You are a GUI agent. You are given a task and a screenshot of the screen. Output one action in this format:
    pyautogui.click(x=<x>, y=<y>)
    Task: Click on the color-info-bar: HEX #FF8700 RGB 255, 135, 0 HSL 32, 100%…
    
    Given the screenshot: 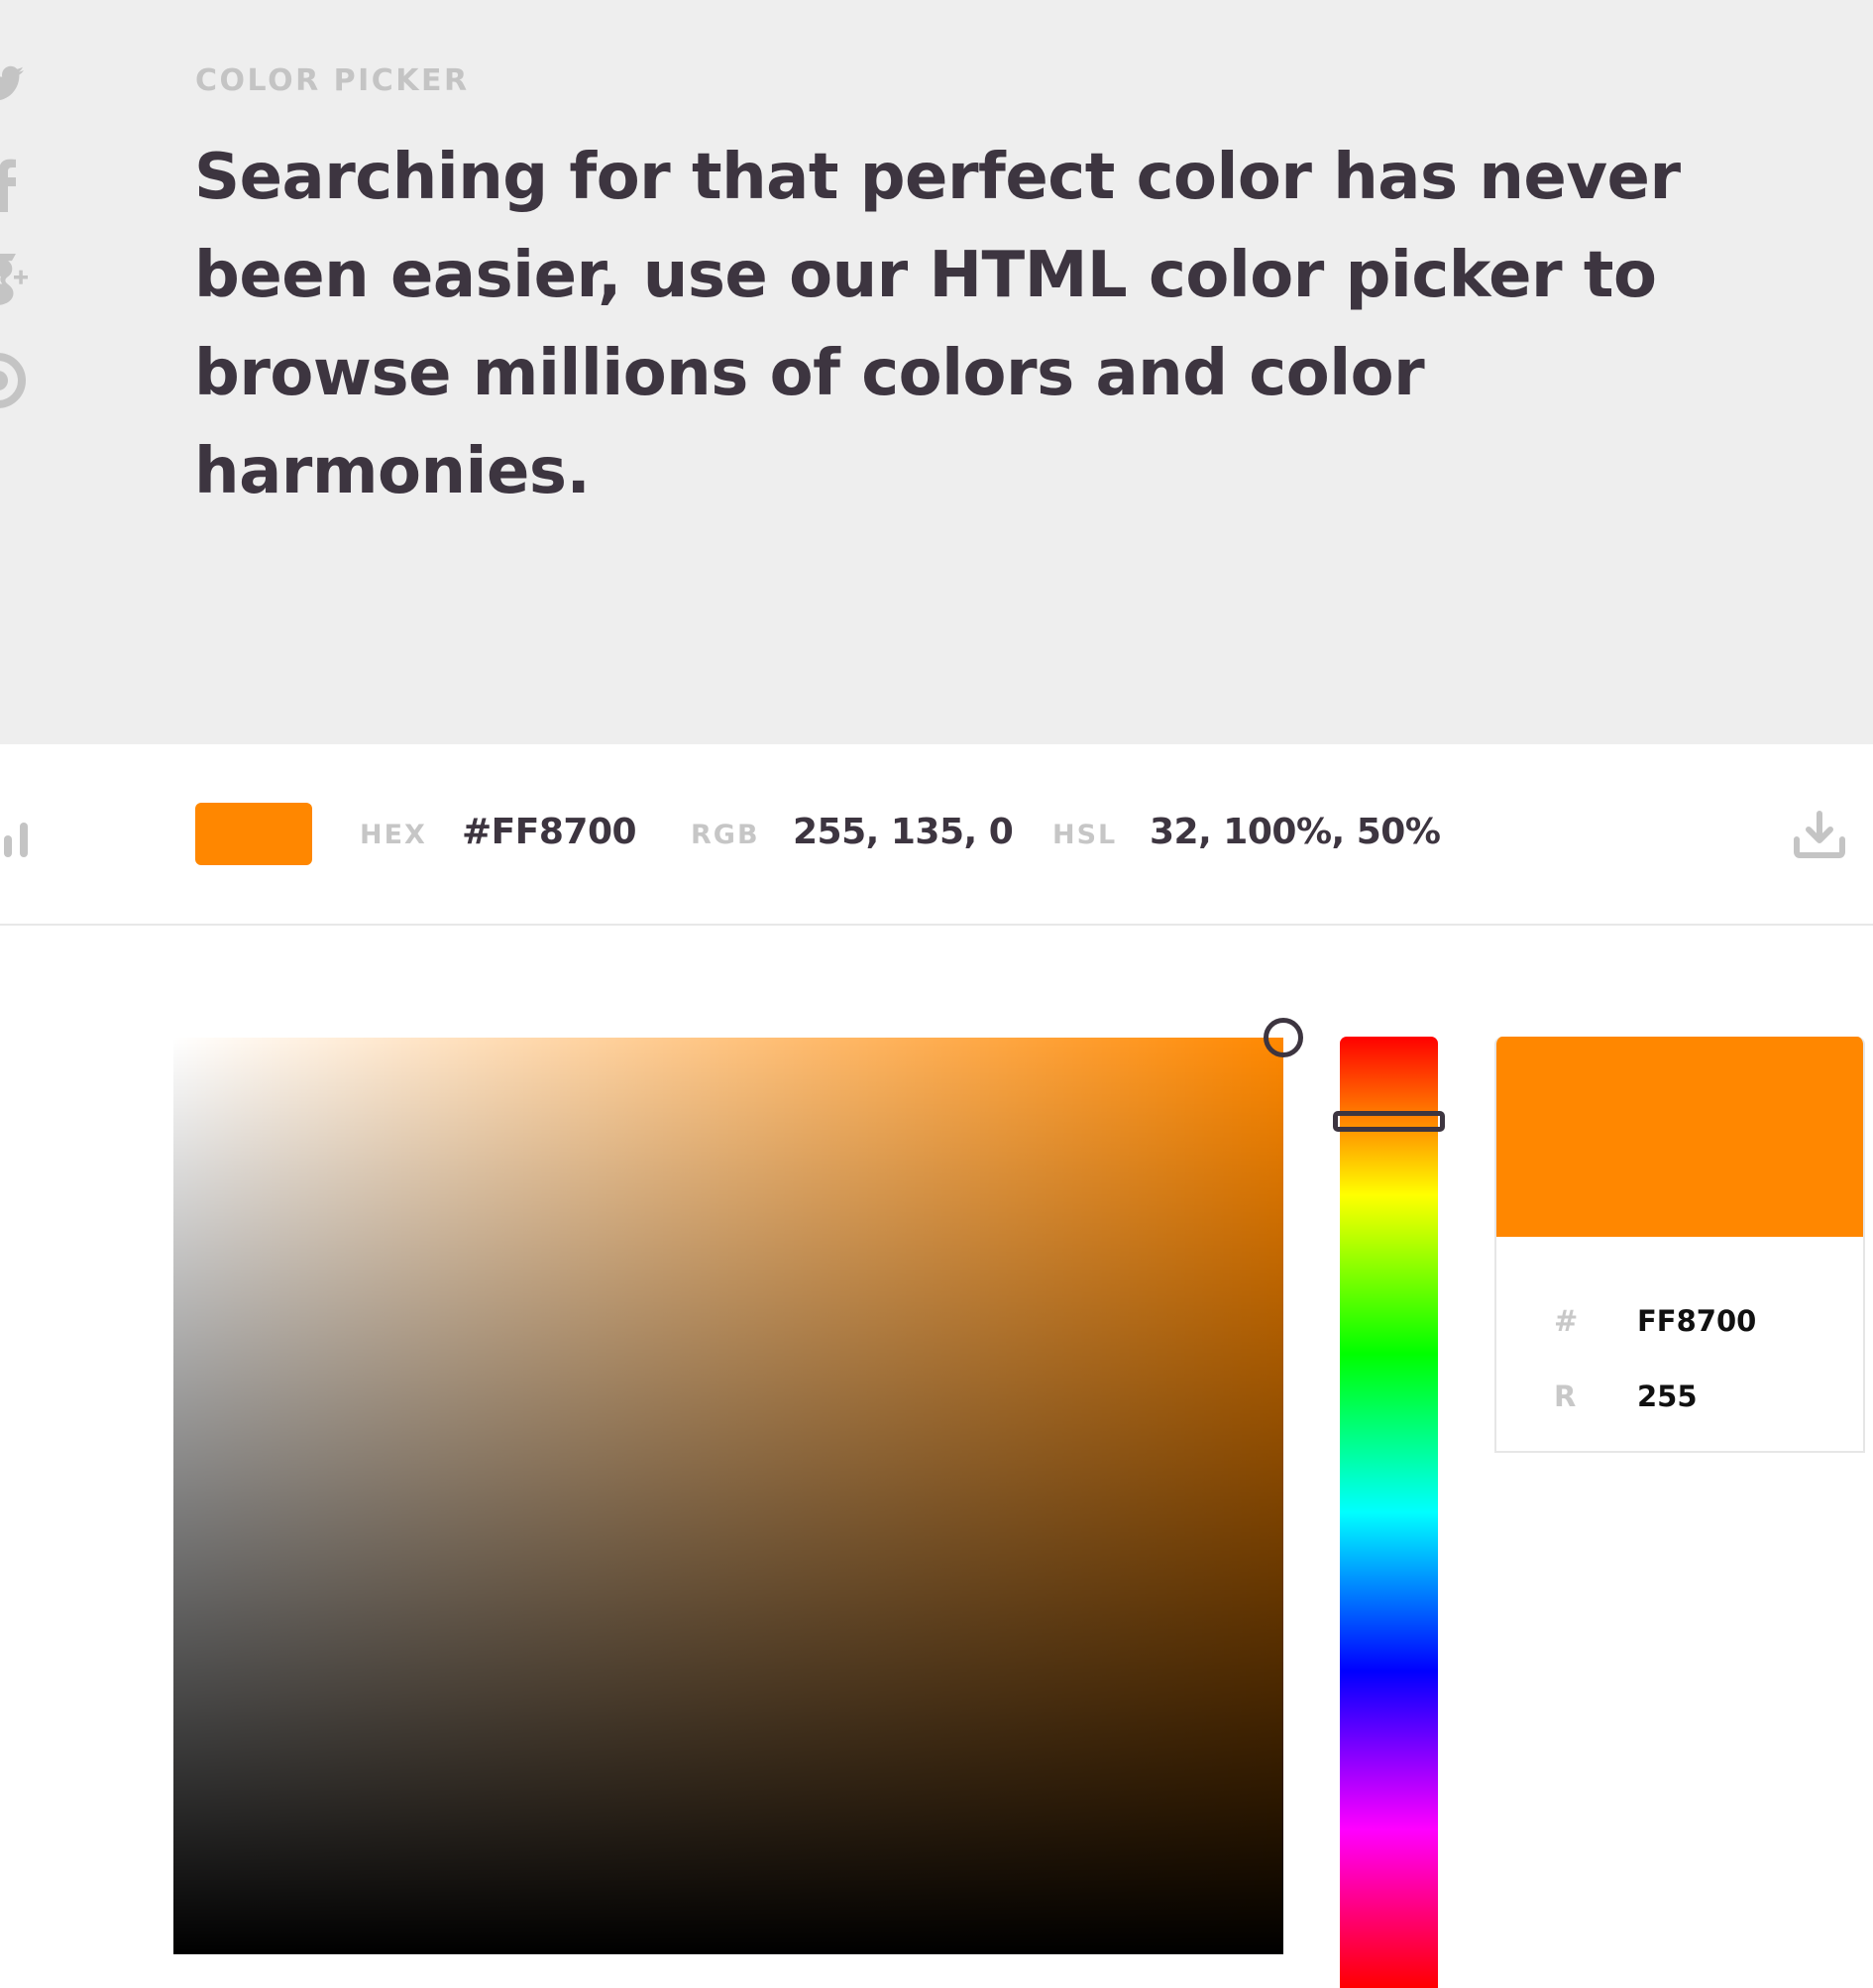 What is the action you would take?
    pyautogui.click(x=936, y=835)
    